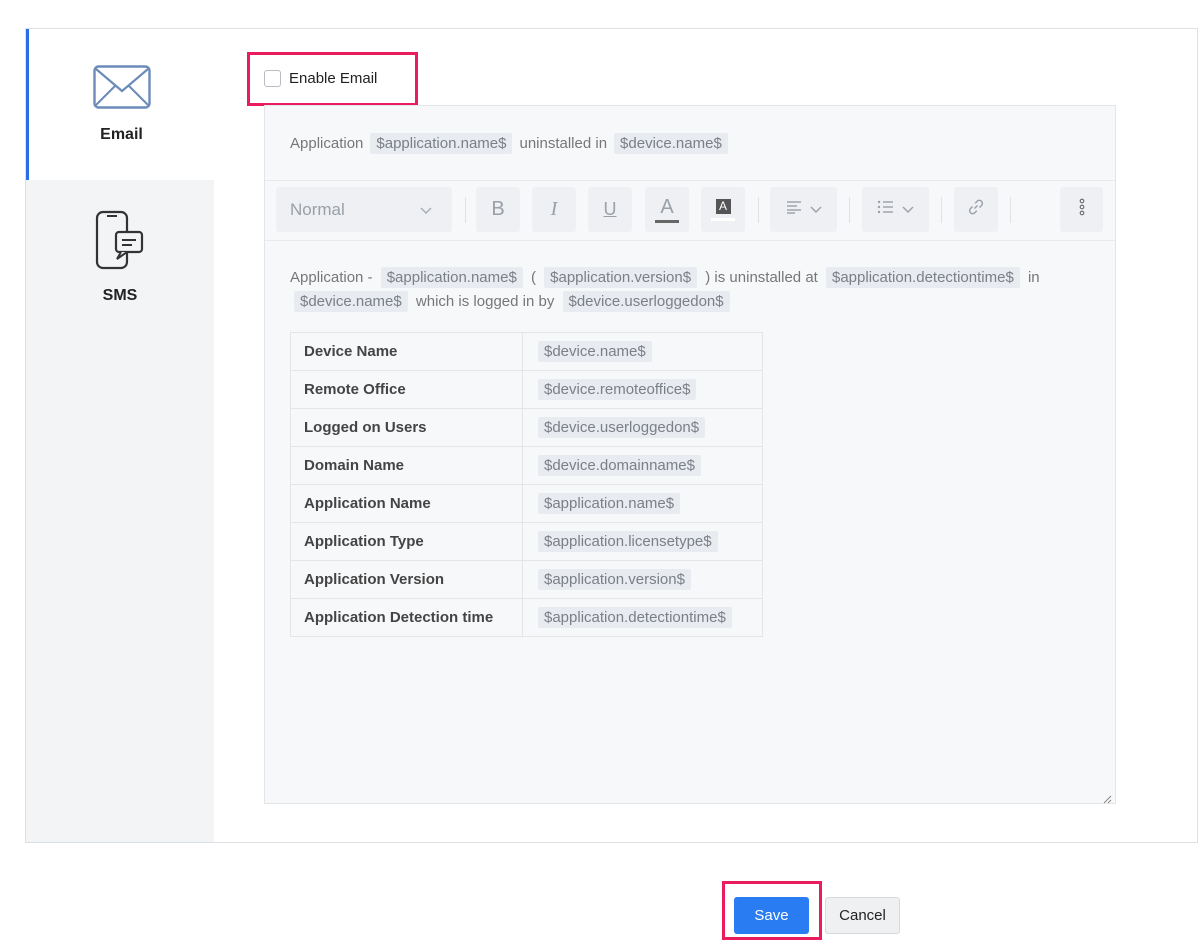  I want to click on cancel-button: Cancel, so click(862, 915).